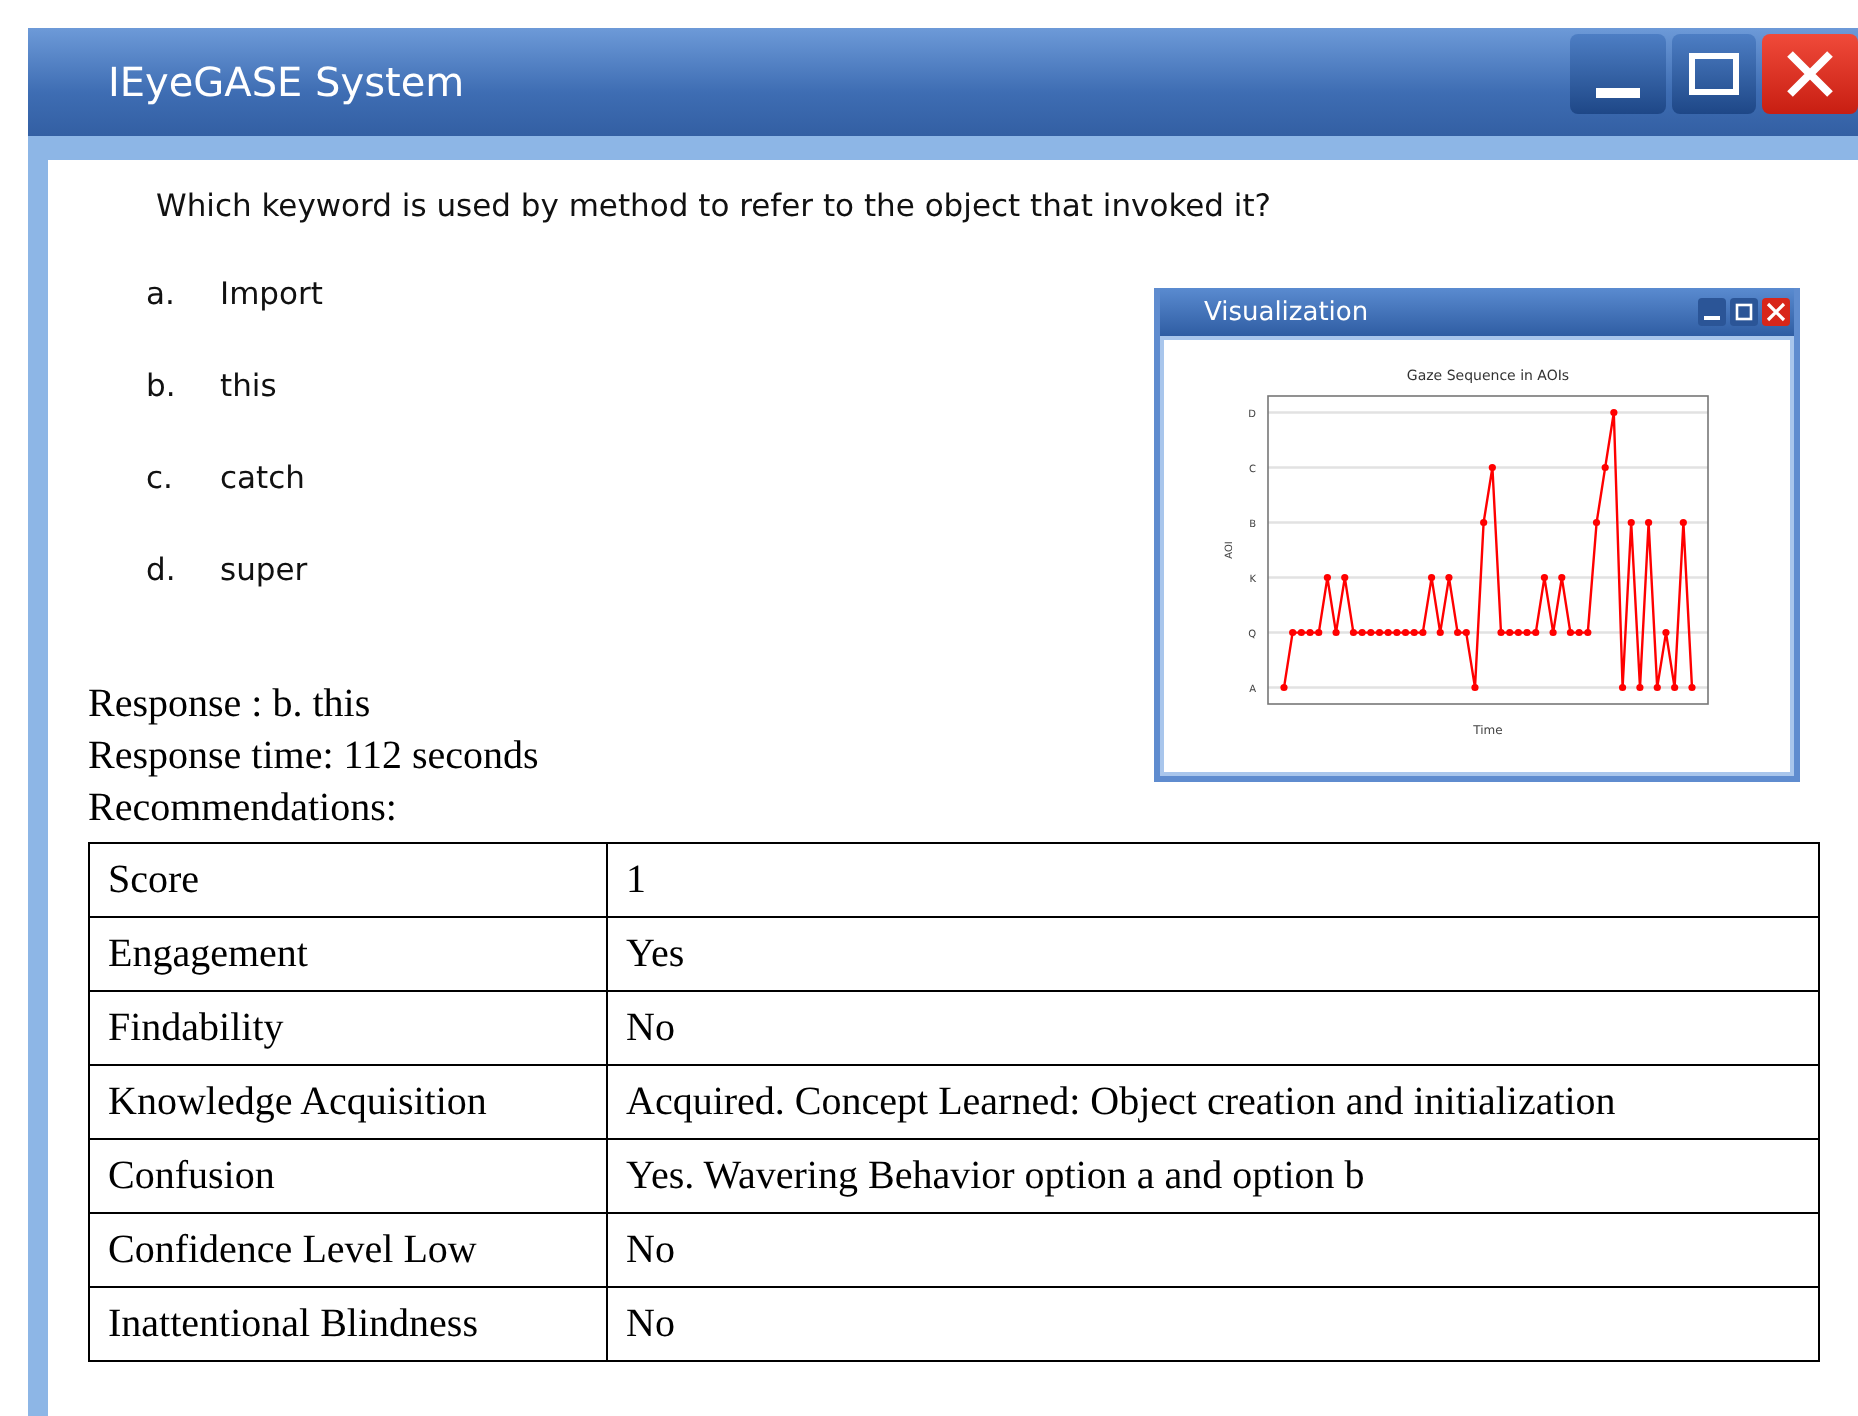 The height and width of the screenshot is (1416, 1858). What do you see at coordinates (1213, 880) in the screenshot?
I see `table-cell: 1` at bounding box center [1213, 880].